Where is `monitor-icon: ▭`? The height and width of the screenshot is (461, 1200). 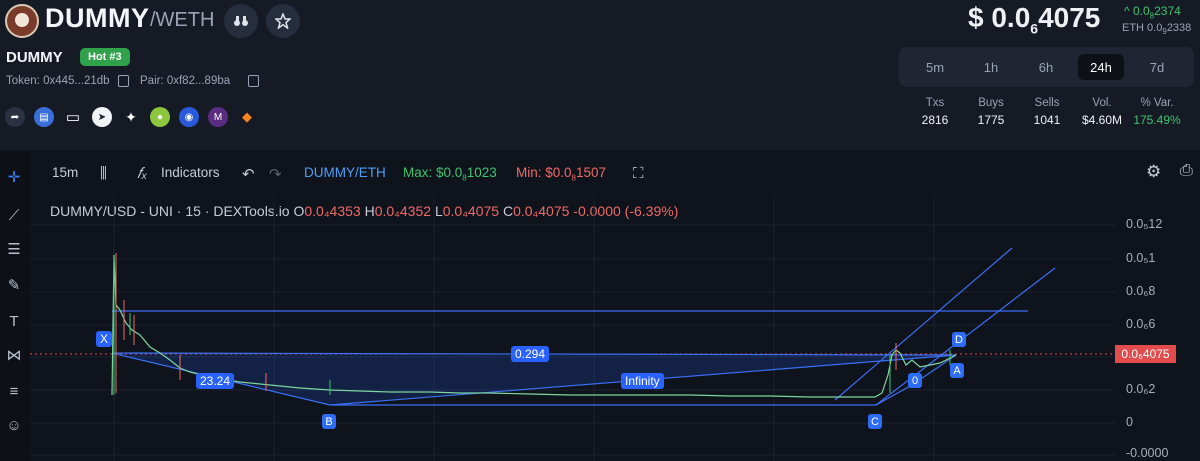
monitor-icon: ▭ is located at coordinates (73, 117).